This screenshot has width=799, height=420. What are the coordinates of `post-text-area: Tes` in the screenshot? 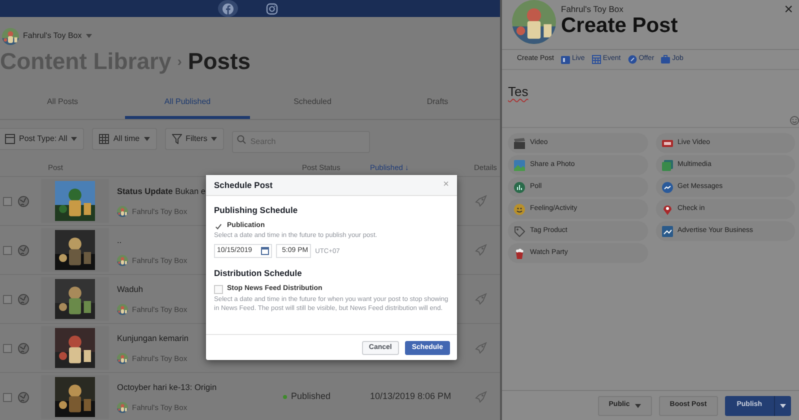 It's located at (650, 99).